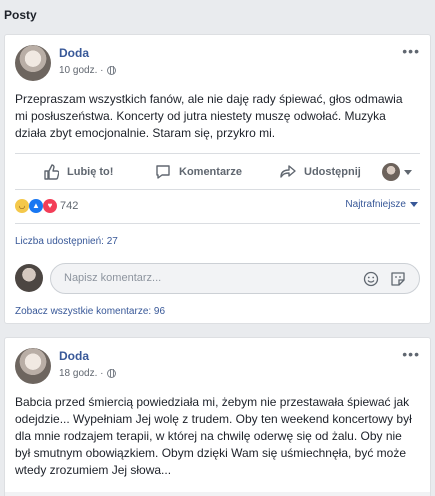 Image resolution: width=435 pixels, height=496 pixels. Describe the element at coordinates (81, 373) in the screenshot. I see `post-time: 18 godz. ·` at that location.